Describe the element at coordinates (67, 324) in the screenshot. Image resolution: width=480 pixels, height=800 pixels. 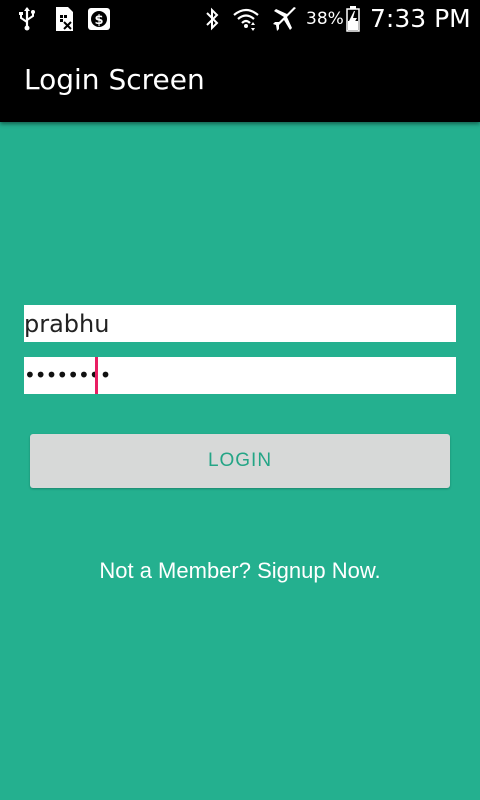
I see `username-value: prabhu` at that location.